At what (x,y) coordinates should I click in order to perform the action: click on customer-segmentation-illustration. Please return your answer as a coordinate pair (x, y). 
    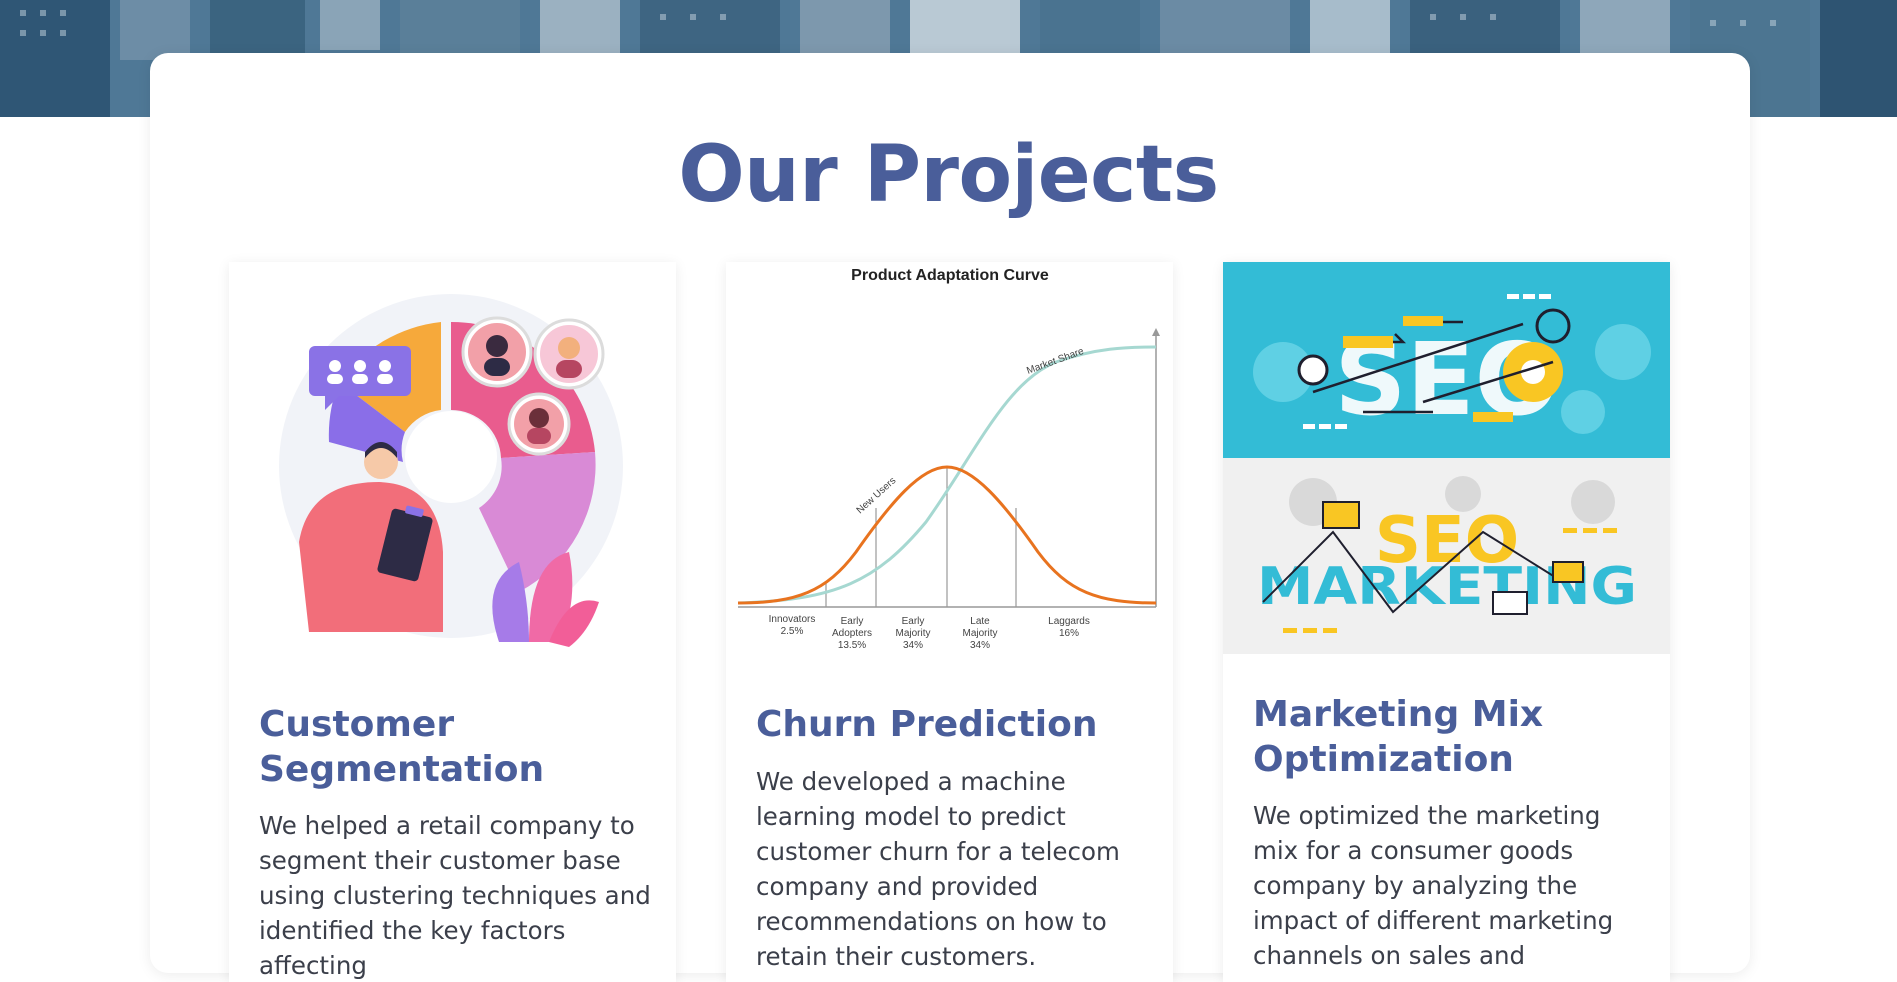
    Looking at the image, I should click on (451, 470).